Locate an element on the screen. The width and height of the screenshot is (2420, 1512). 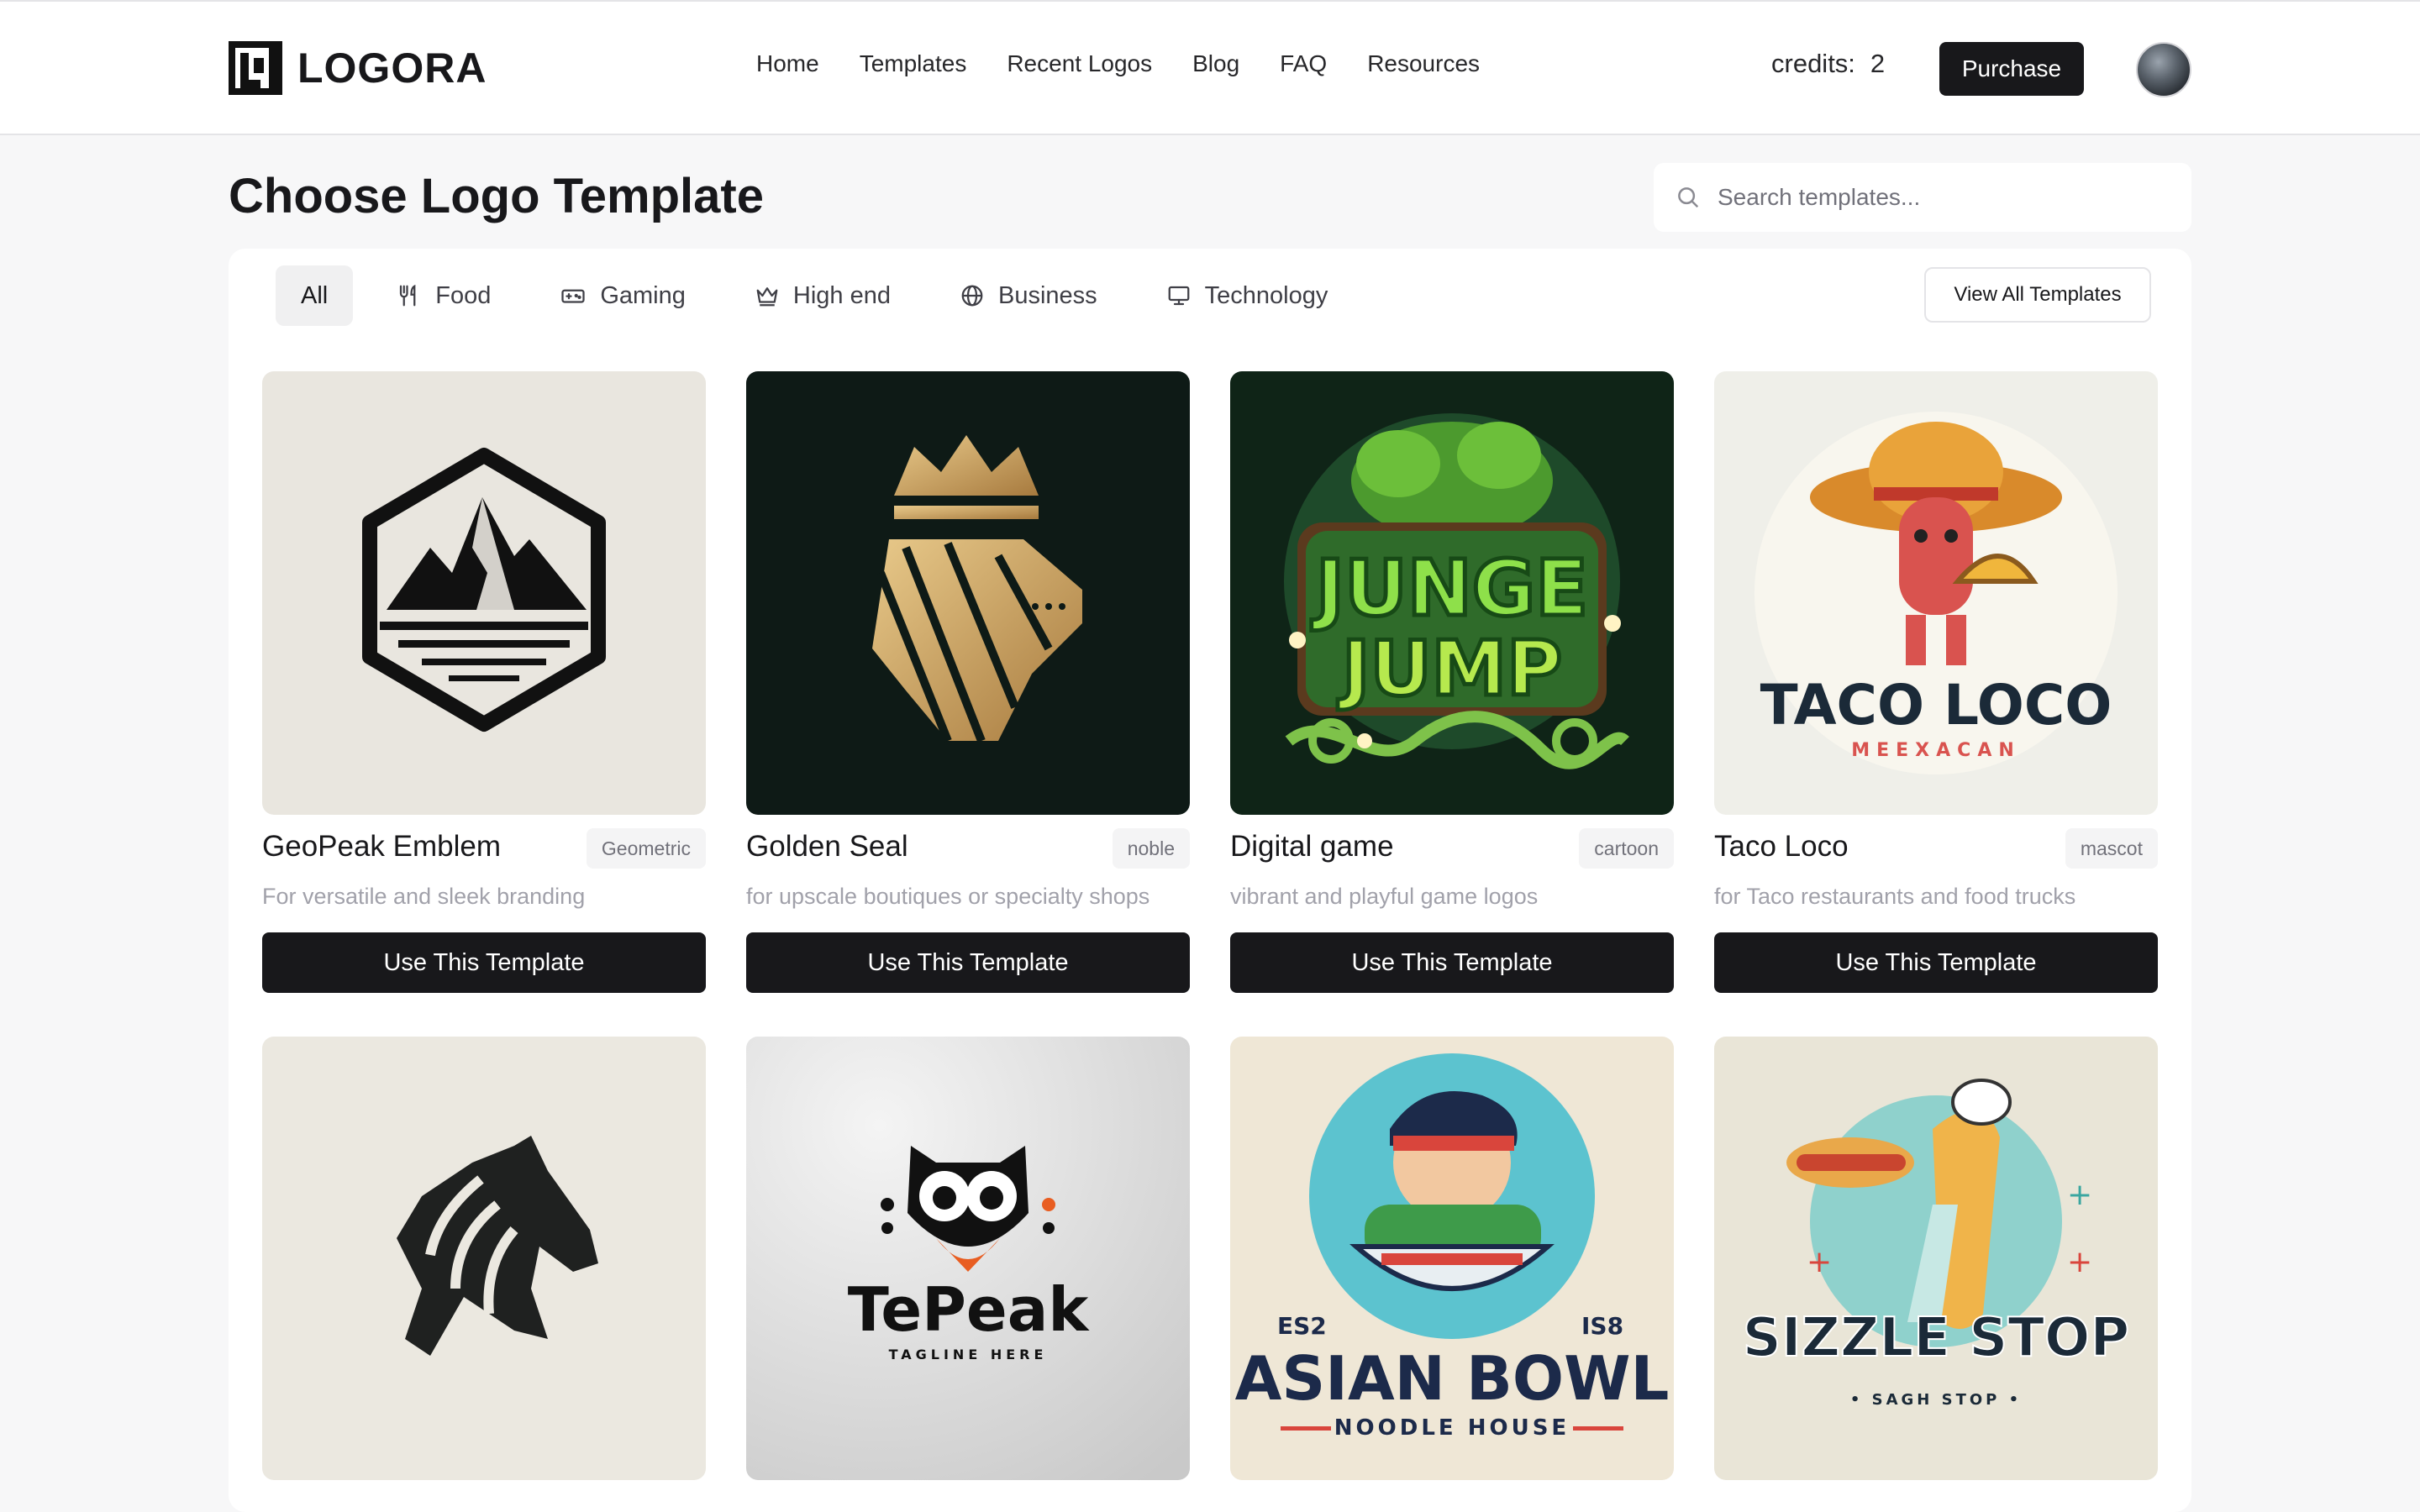
gamepad-icon is located at coordinates (573, 296).